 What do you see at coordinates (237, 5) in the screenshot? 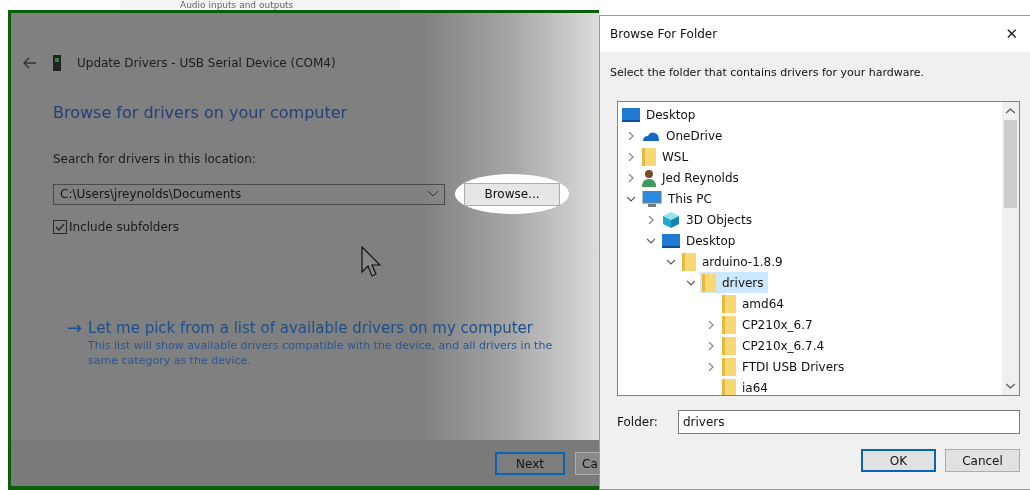
I see `device-category-text: Audio inputs and outputs` at bounding box center [237, 5].